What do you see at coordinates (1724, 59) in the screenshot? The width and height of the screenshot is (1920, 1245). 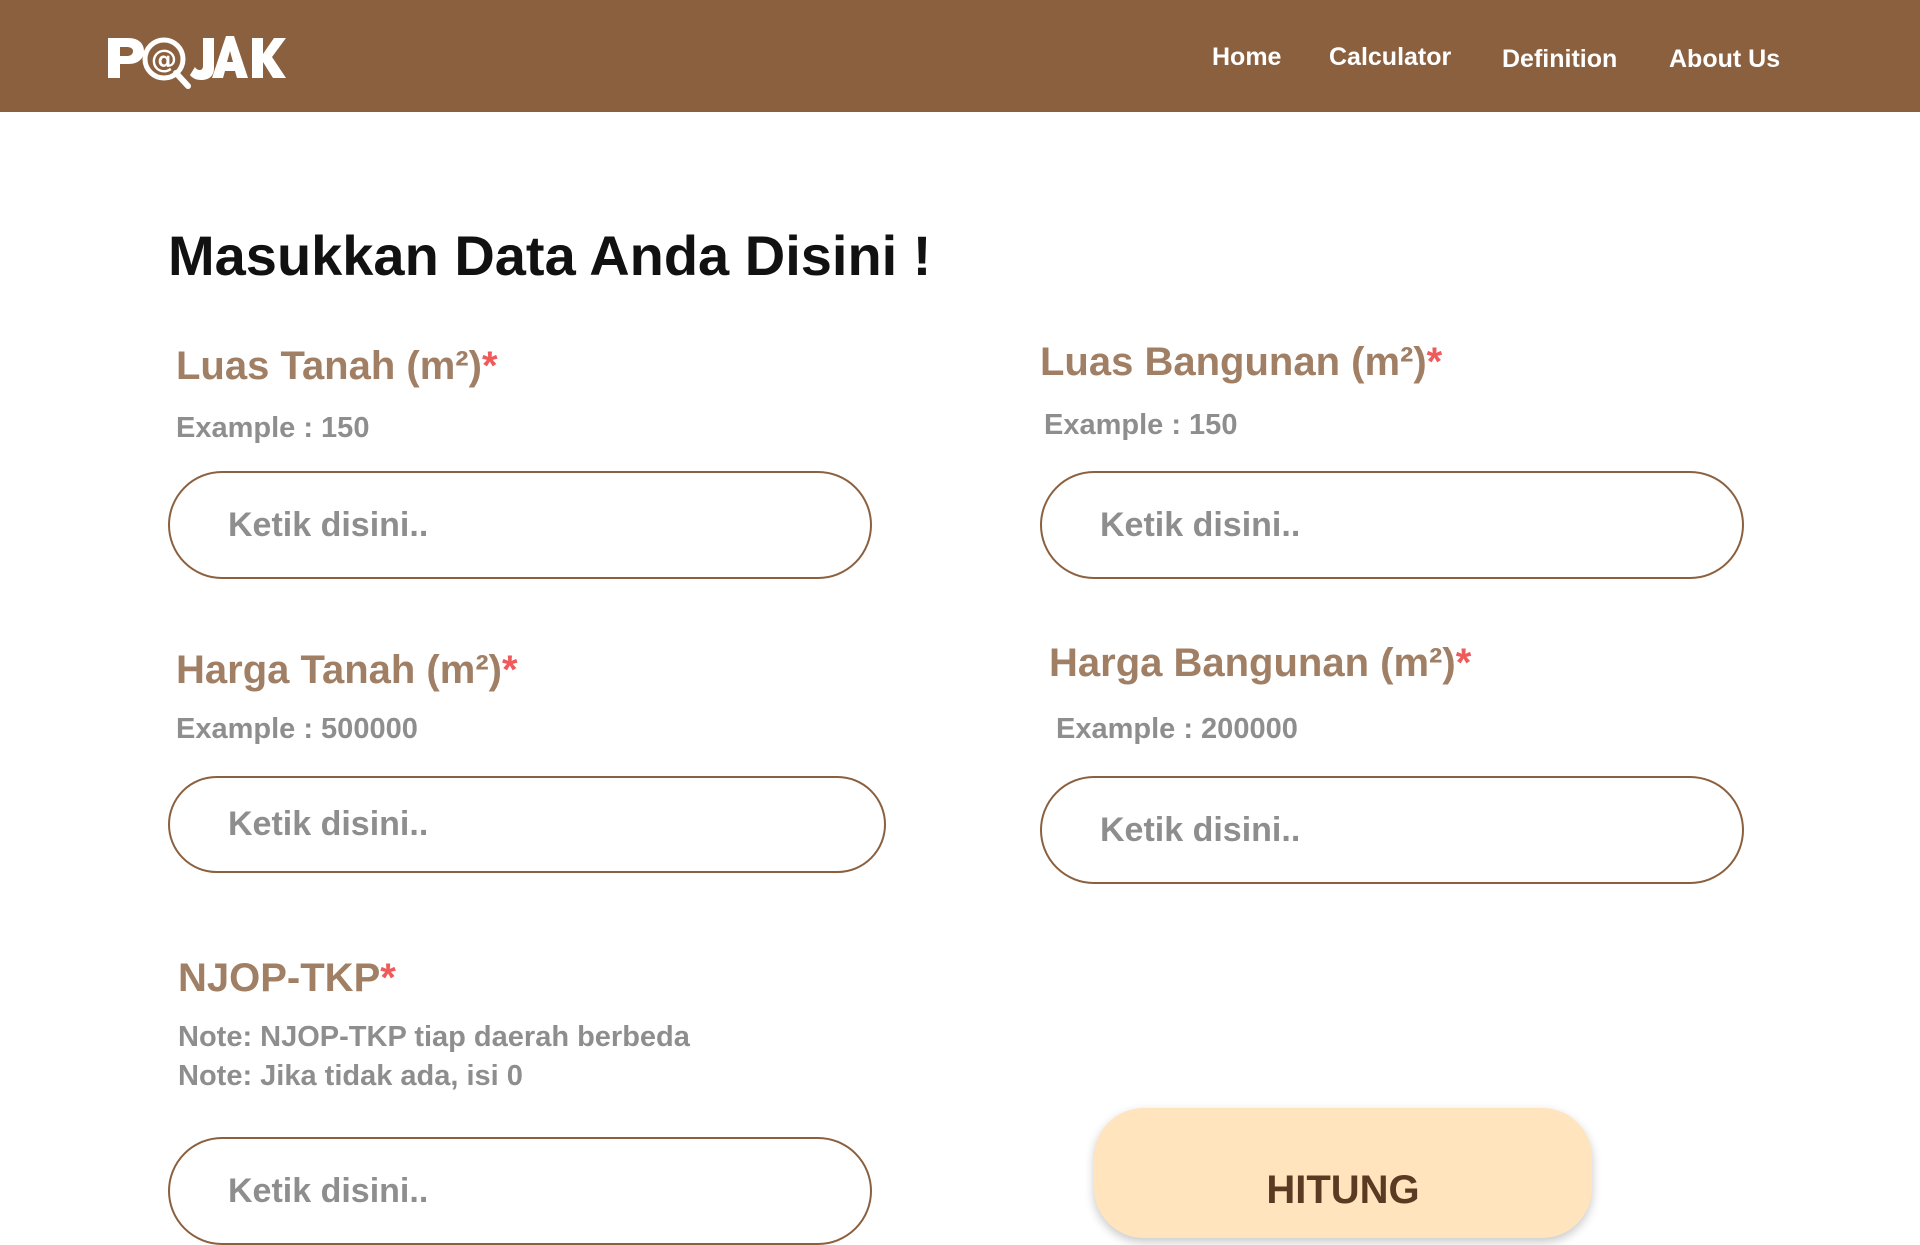 I see `nav-about-us: About Us` at bounding box center [1724, 59].